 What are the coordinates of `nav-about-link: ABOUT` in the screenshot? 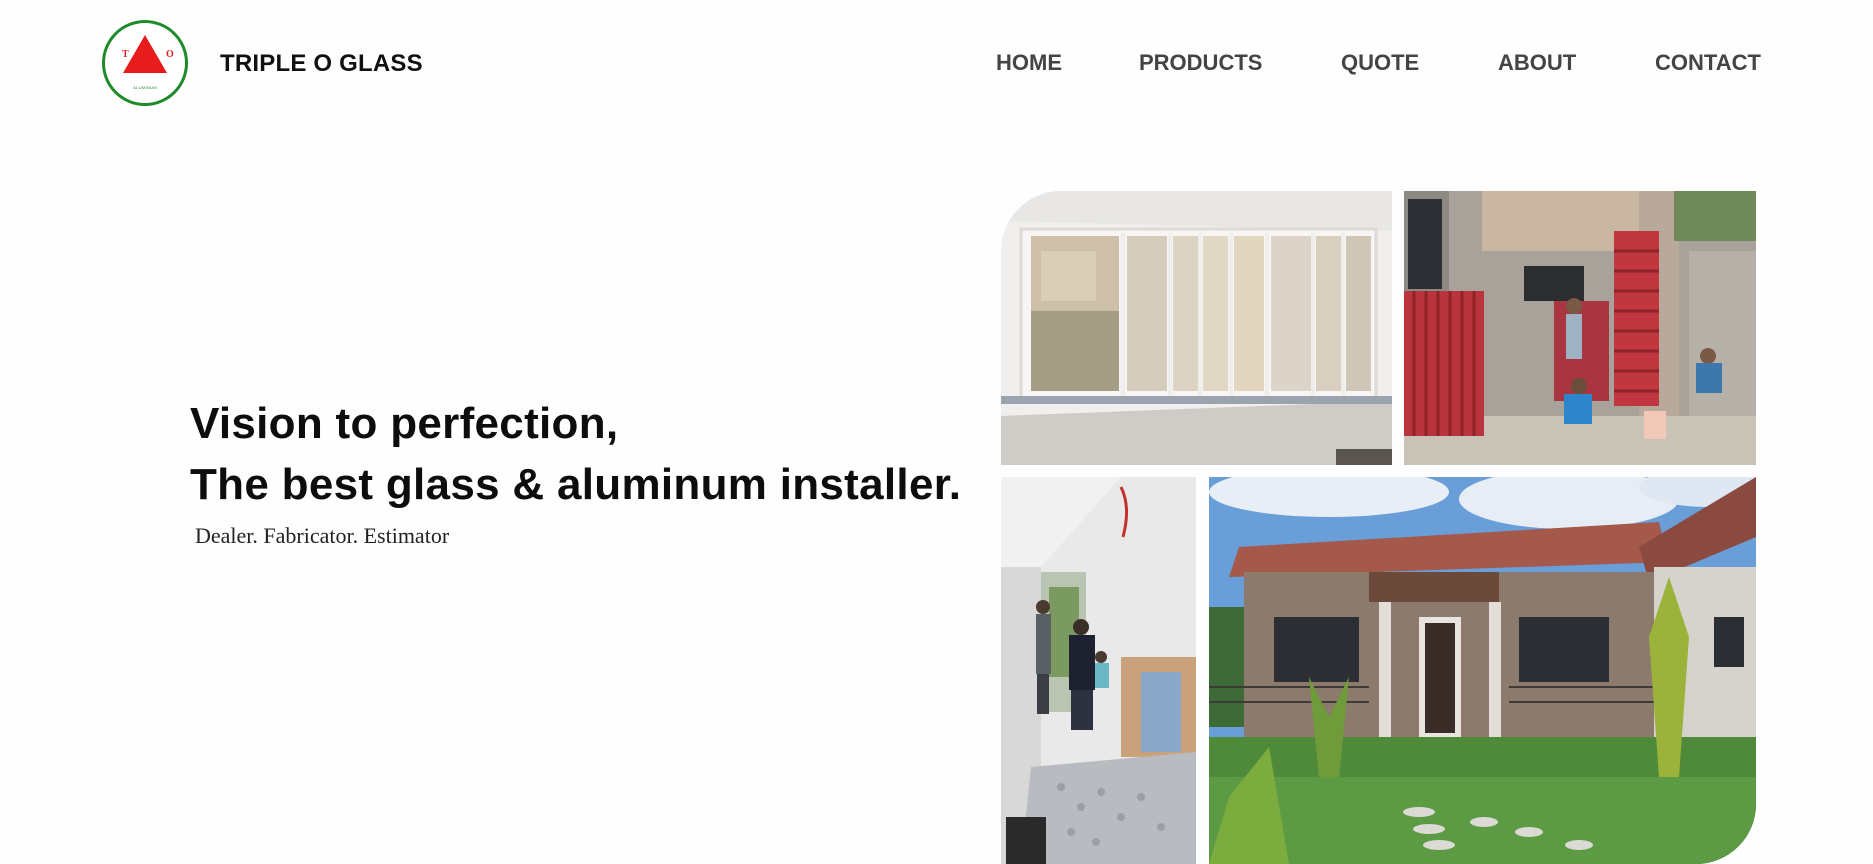 It's located at (1537, 63).